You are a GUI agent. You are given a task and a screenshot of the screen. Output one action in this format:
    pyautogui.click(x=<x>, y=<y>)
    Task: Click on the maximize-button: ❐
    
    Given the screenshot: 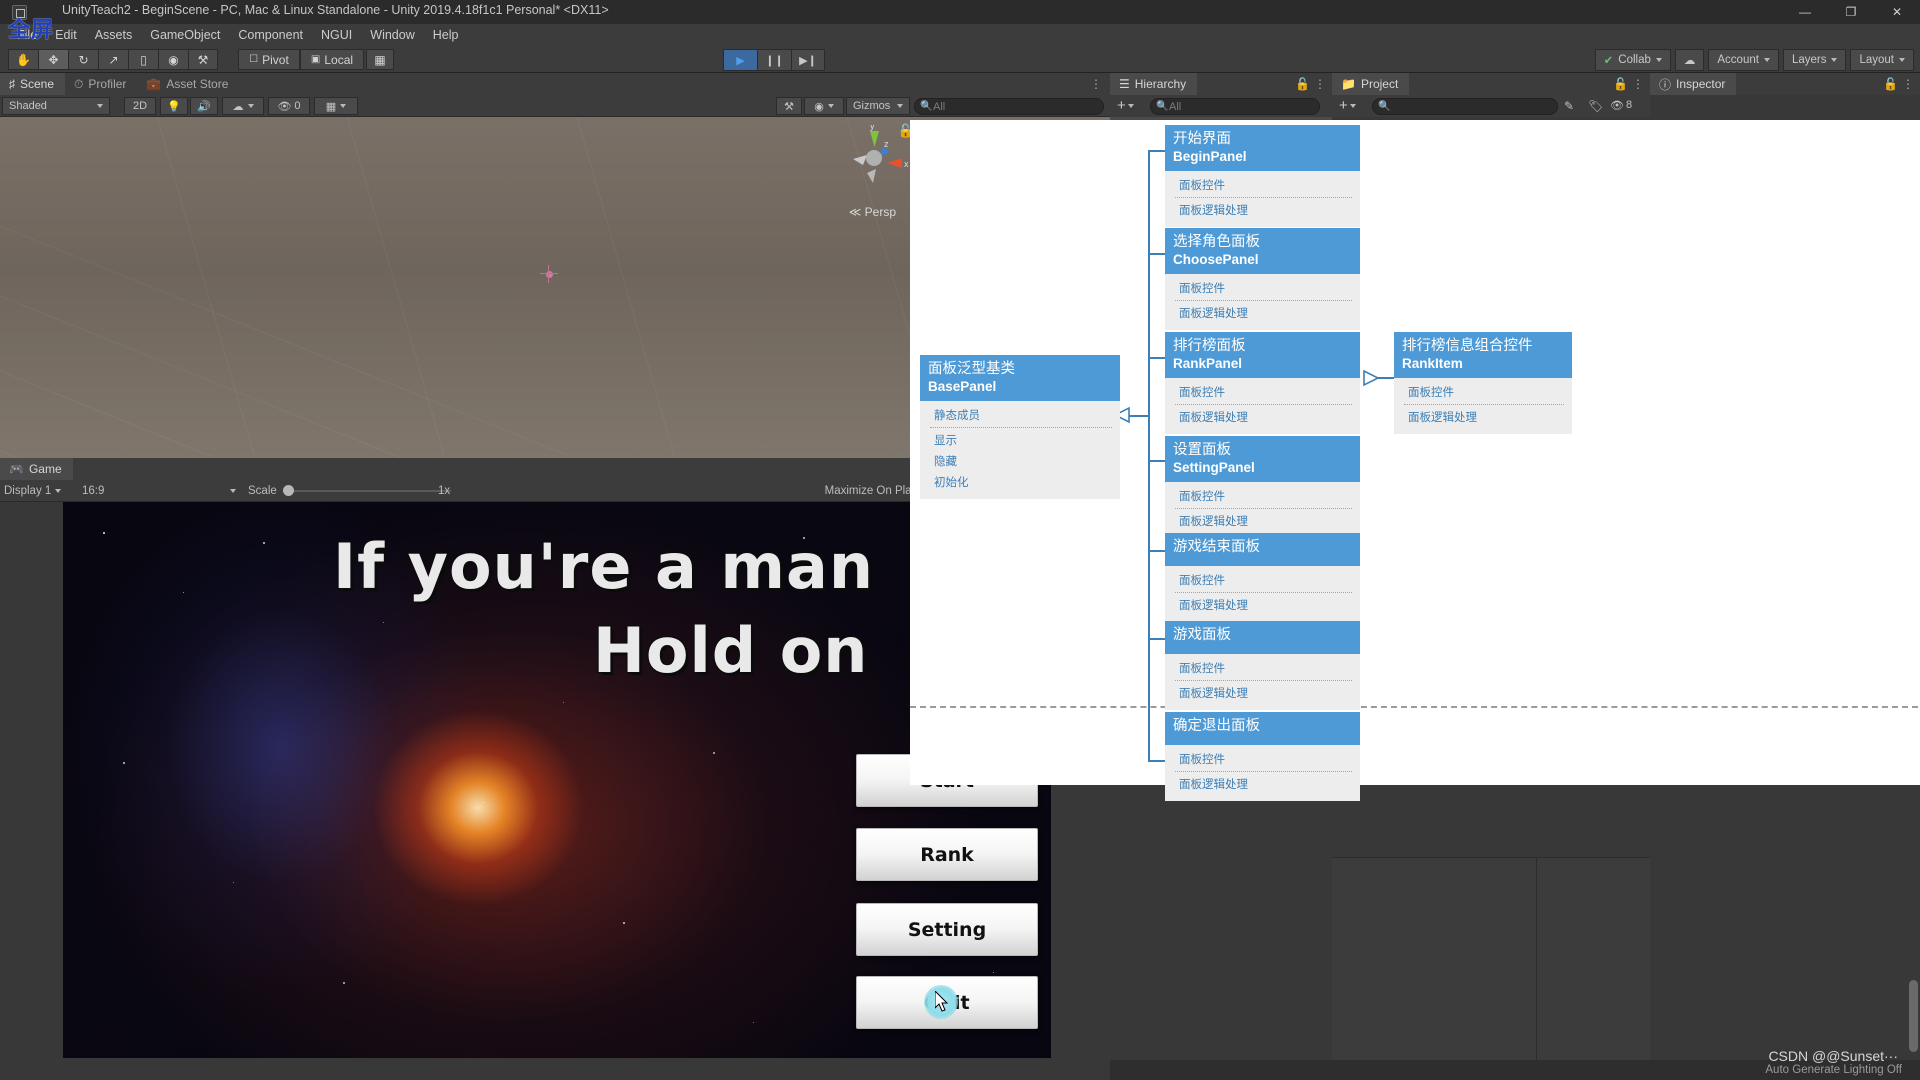 What is the action you would take?
    pyautogui.click(x=1851, y=12)
    